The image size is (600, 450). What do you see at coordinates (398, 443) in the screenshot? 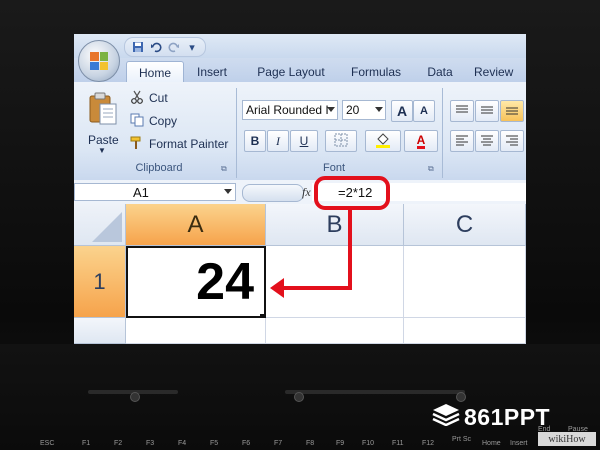
I see `key-f11: F11` at bounding box center [398, 443].